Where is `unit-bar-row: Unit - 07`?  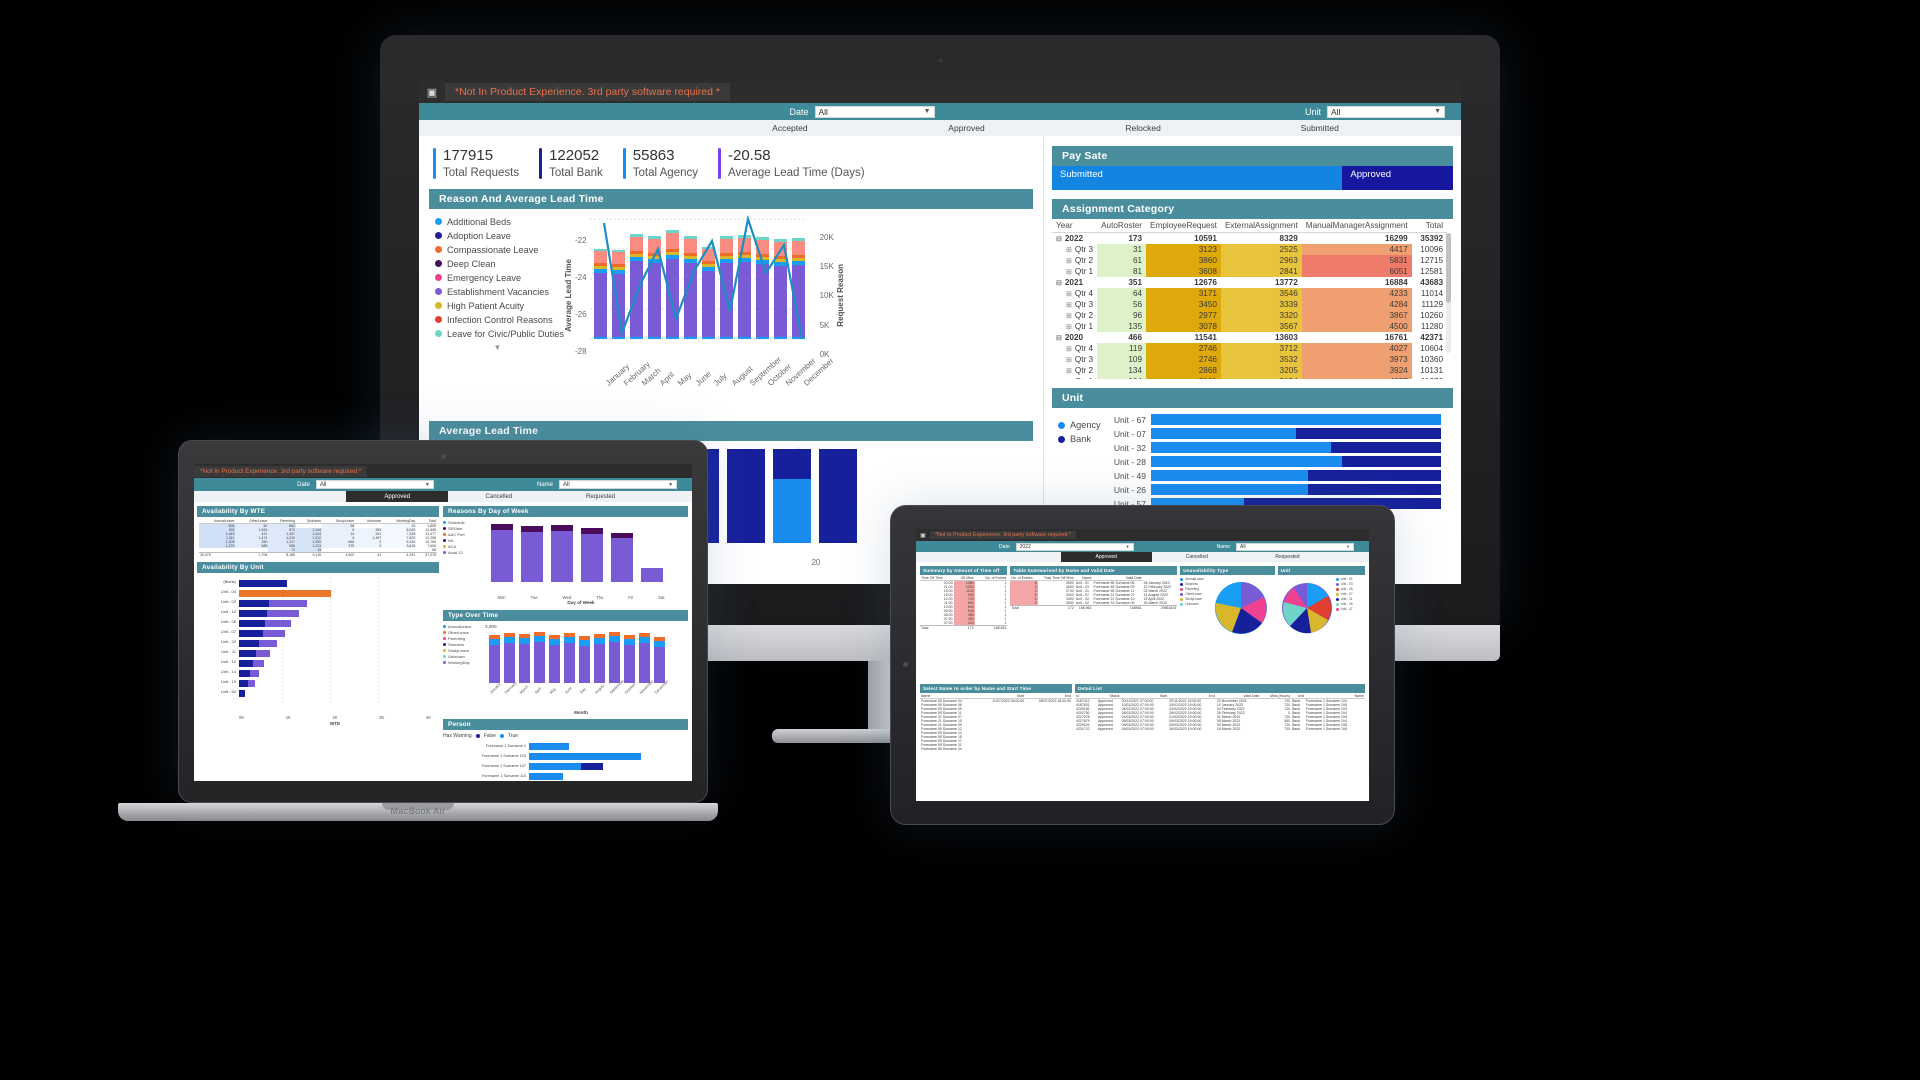
unit-bar-row: Unit - 07 is located at coordinates (1272, 433).